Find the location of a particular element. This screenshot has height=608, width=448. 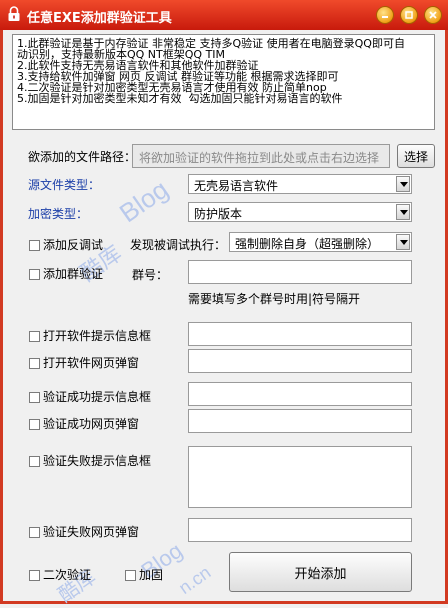

file-path-input: 将欲加验证的软件拖拉到此处或点击右边选择 is located at coordinates (261, 156).